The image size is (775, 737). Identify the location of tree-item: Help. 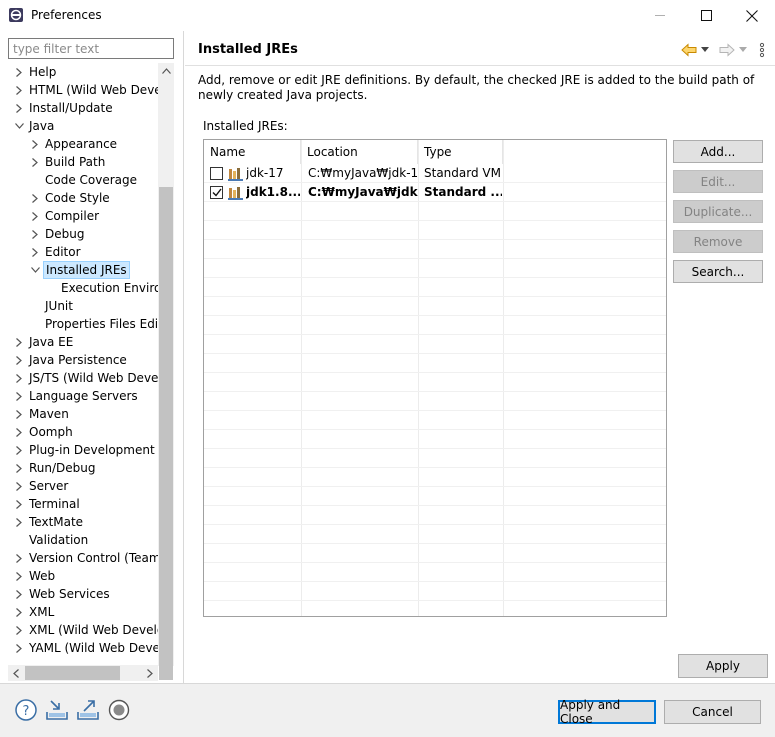
(79, 72).